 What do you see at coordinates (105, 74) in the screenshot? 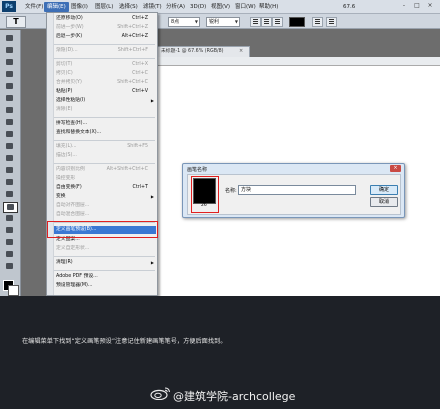
I see `menu-item-copy: 拷贝(C) Ctrl+C` at bounding box center [105, 74].